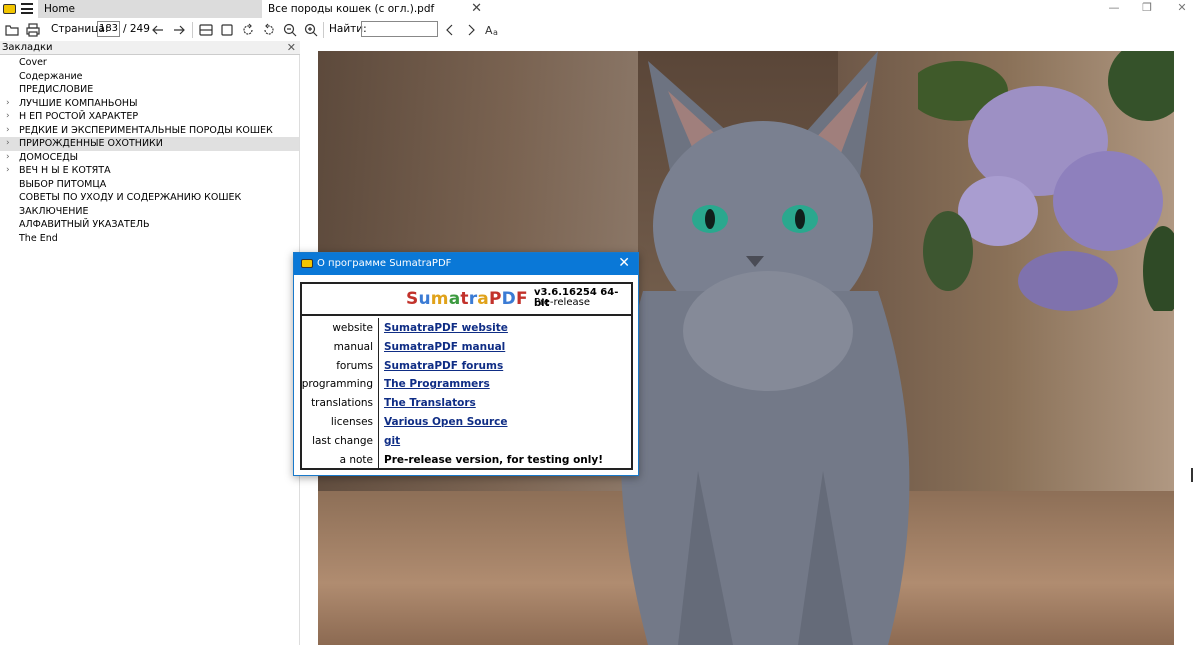 This screenshot has width=1200, height=645. I want to click on find-previous-icon, so click(450, 30).